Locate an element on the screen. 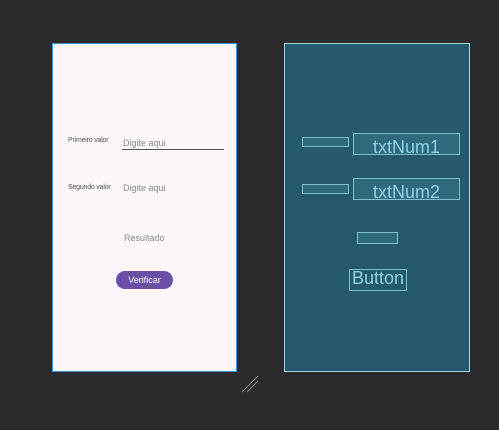  blueprint-txtnum1-label: txtNum1 is located at coordinates (406, 146).